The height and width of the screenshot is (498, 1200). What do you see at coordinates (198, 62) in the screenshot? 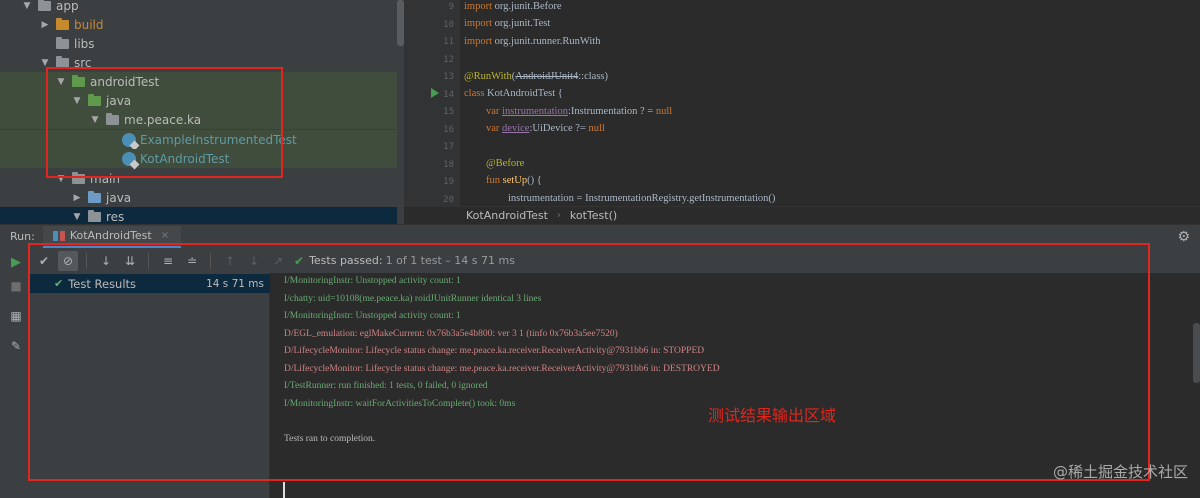
I see `tree-item-src: ▼ src` at bounding box center [198, 62].